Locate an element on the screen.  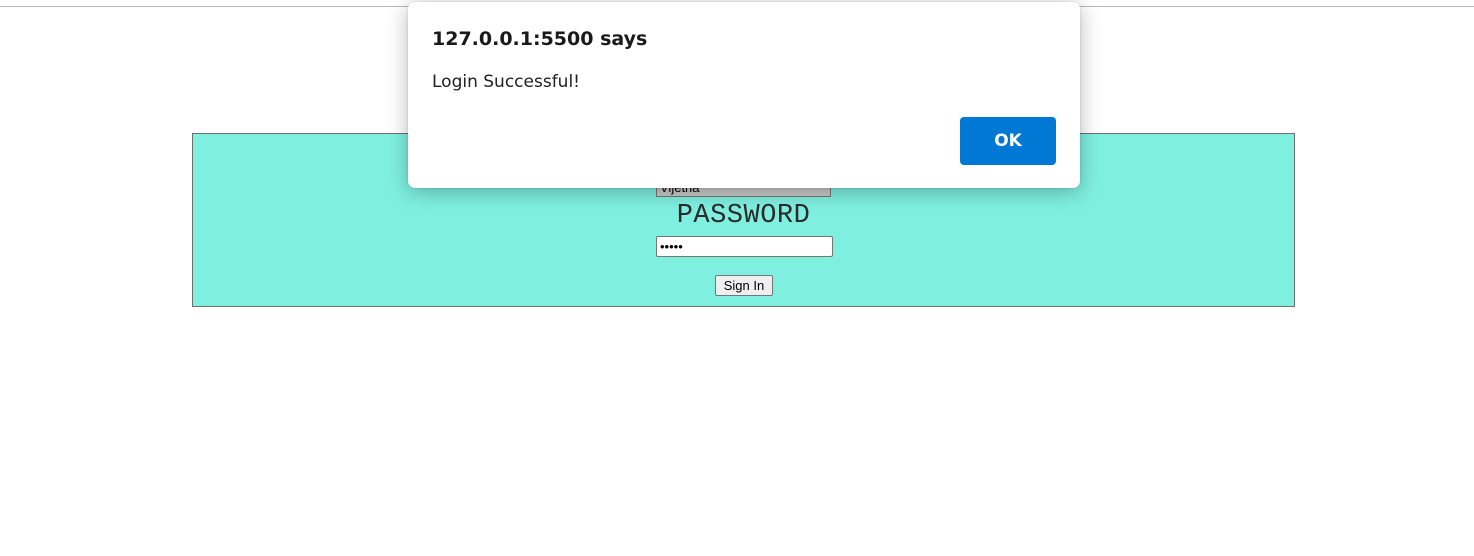
password-label: PASSWORD is located at coordinates (743, 216).